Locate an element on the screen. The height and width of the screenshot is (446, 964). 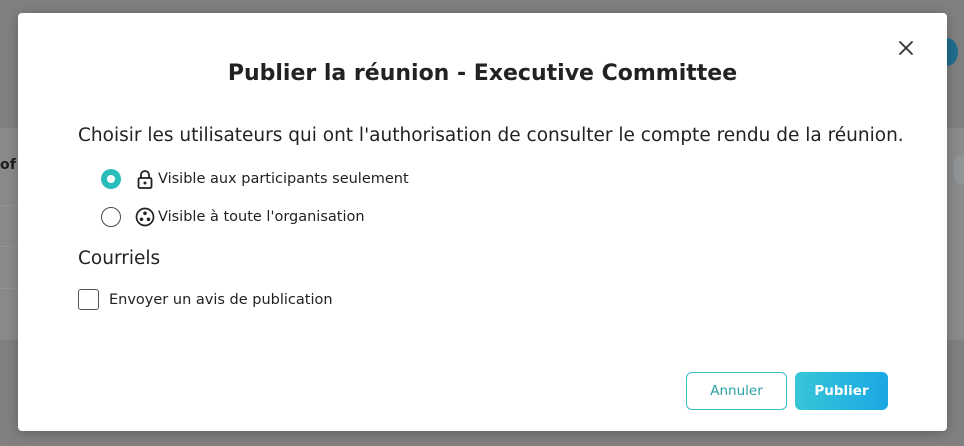
lock-icon is located at coordinates (145, 179).